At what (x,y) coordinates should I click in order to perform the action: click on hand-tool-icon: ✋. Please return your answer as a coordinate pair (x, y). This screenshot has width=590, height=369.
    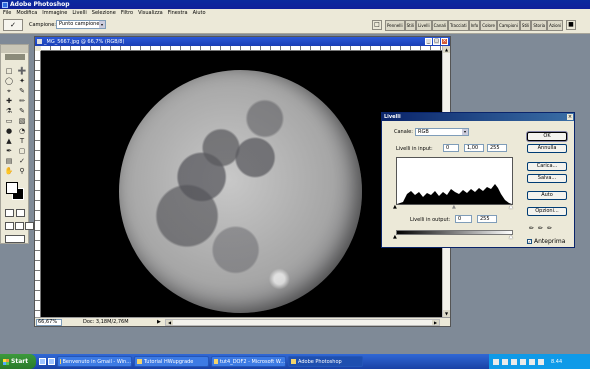
    Looking at the image, I should click on (9, 171).